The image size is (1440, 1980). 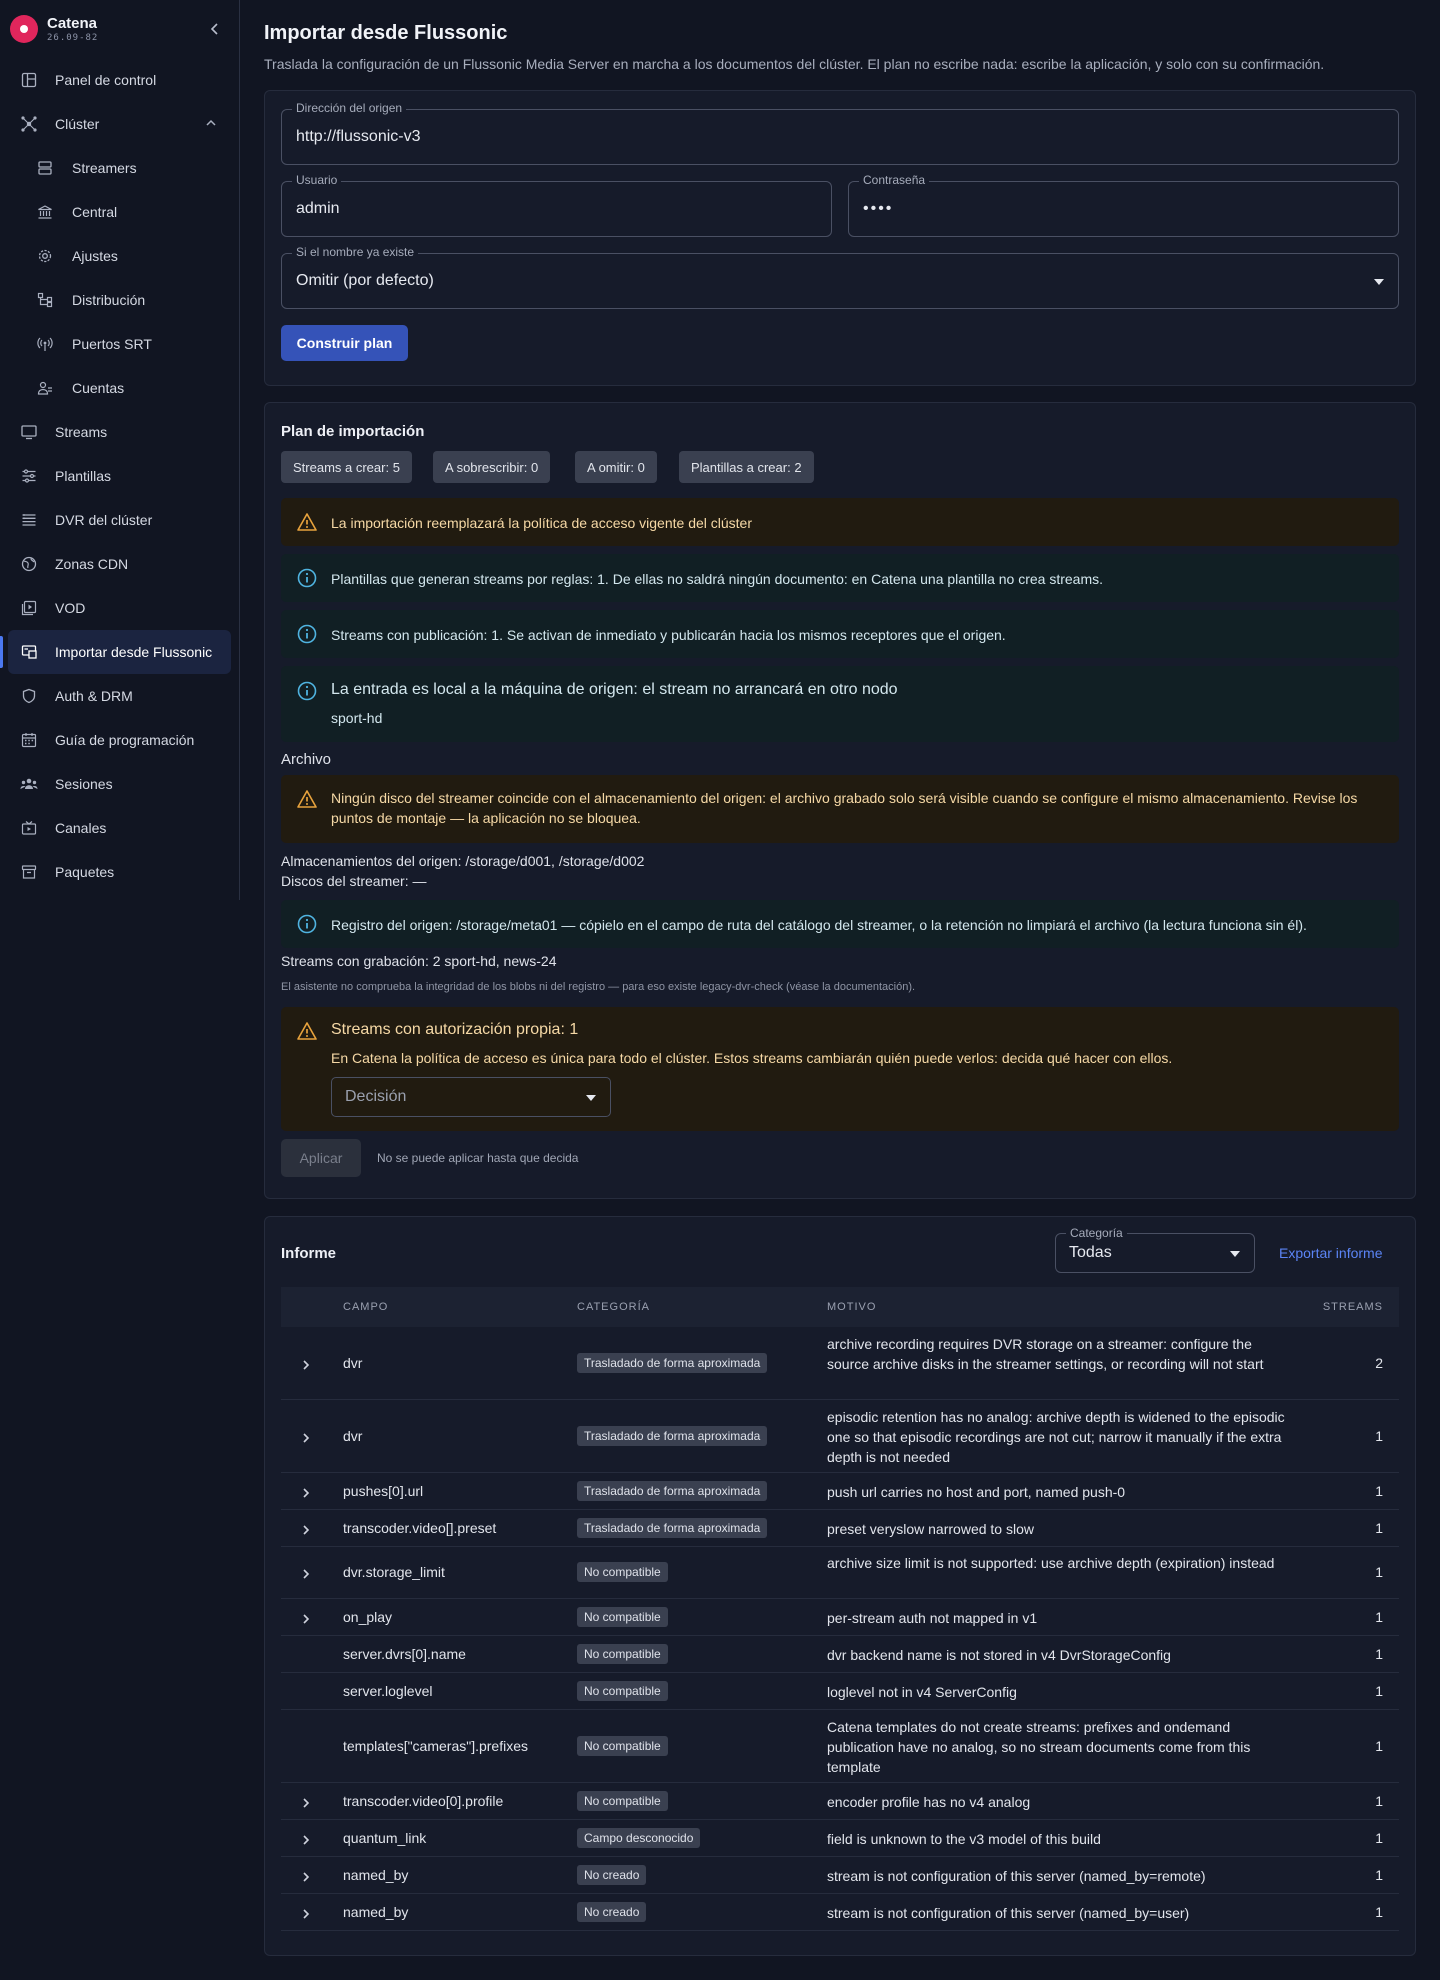 I want to click on cluster-icon, so click(x=29, y=124).